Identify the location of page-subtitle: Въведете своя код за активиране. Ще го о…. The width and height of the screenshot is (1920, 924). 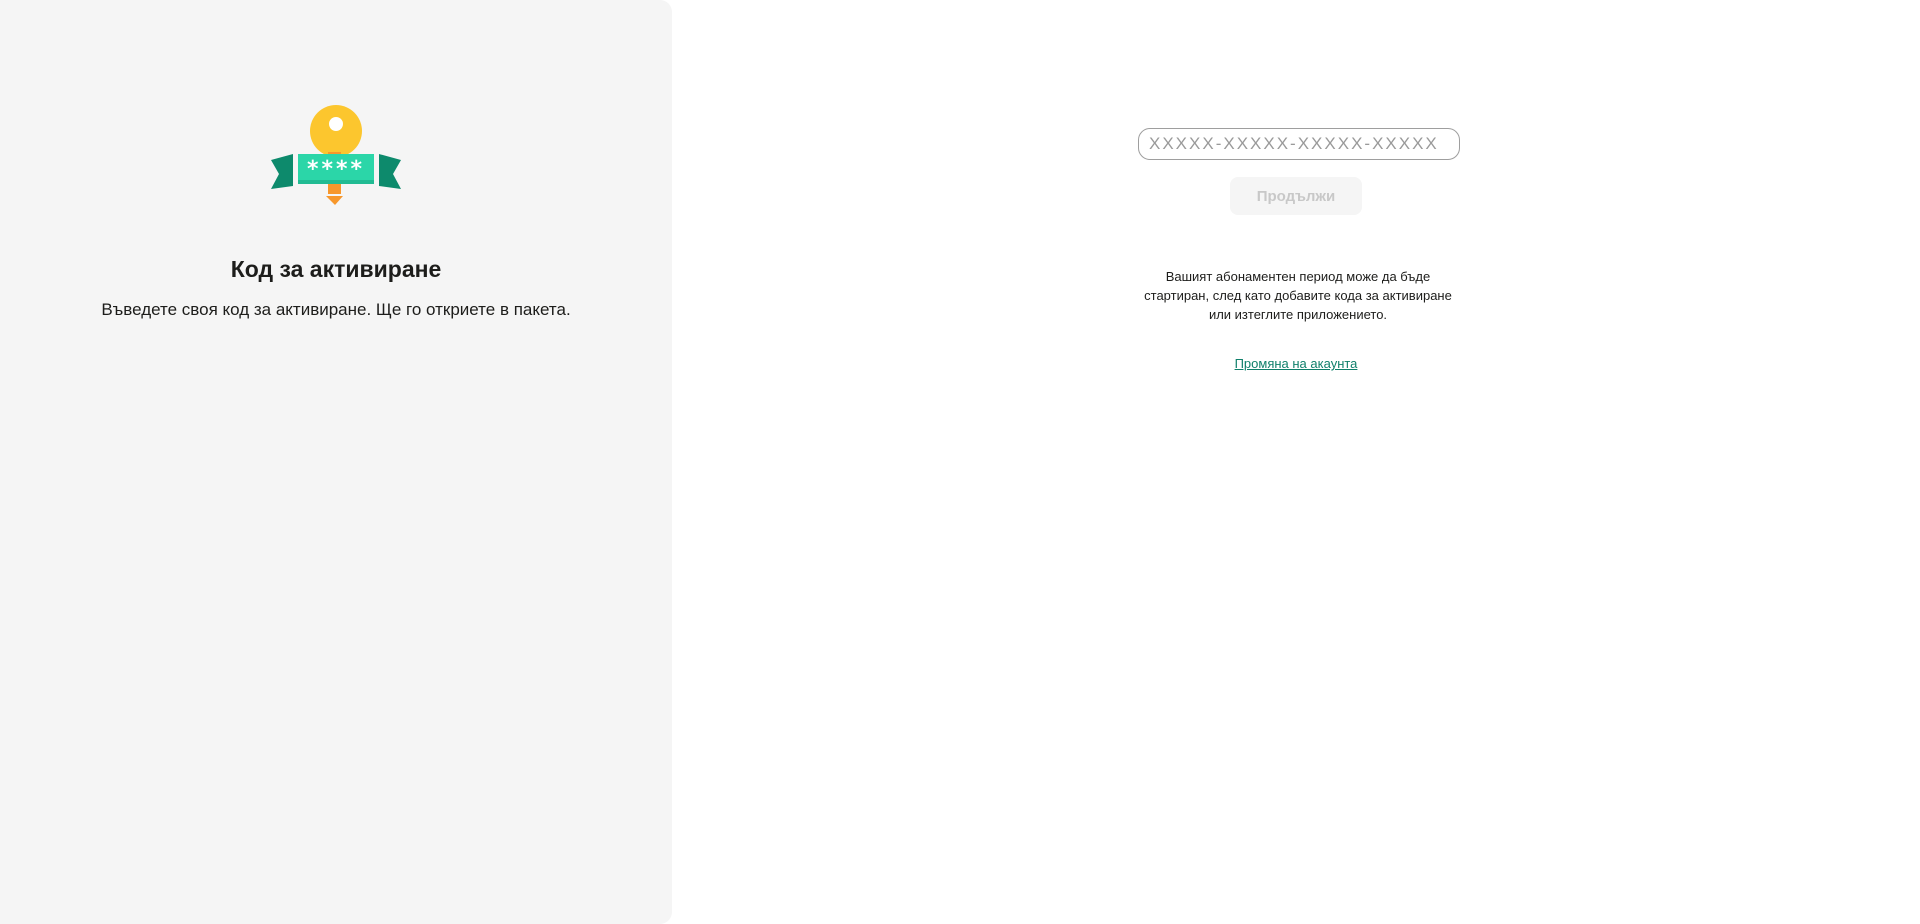
(336, 309).